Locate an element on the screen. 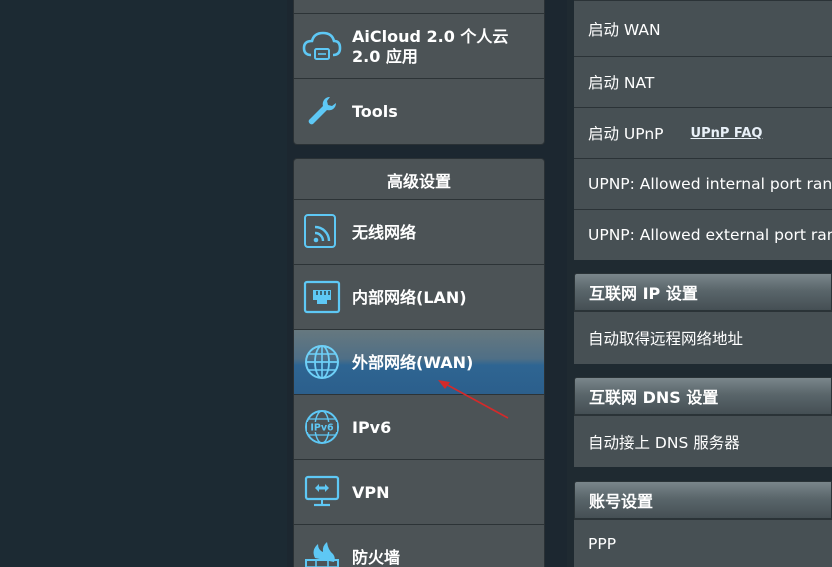  sidebar-item-label: 2.0 应用 is located at coordinates (385, 56).